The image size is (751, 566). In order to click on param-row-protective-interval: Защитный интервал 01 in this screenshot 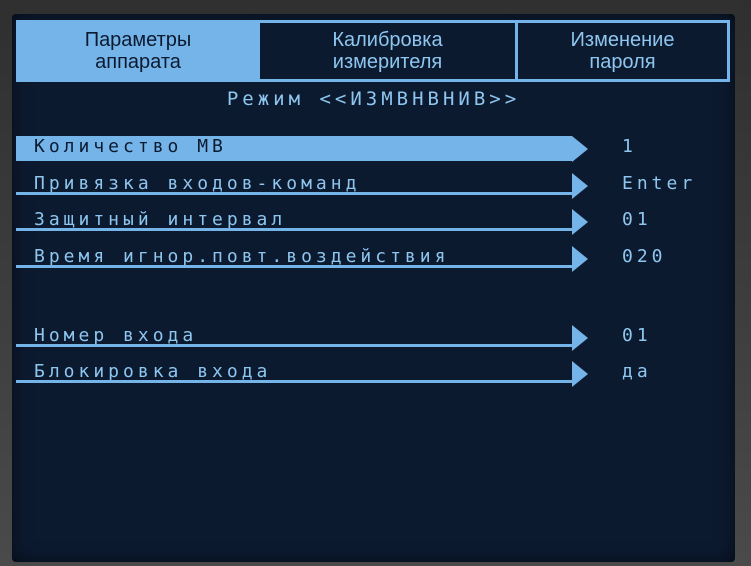, I will do `click(373, 222)`.